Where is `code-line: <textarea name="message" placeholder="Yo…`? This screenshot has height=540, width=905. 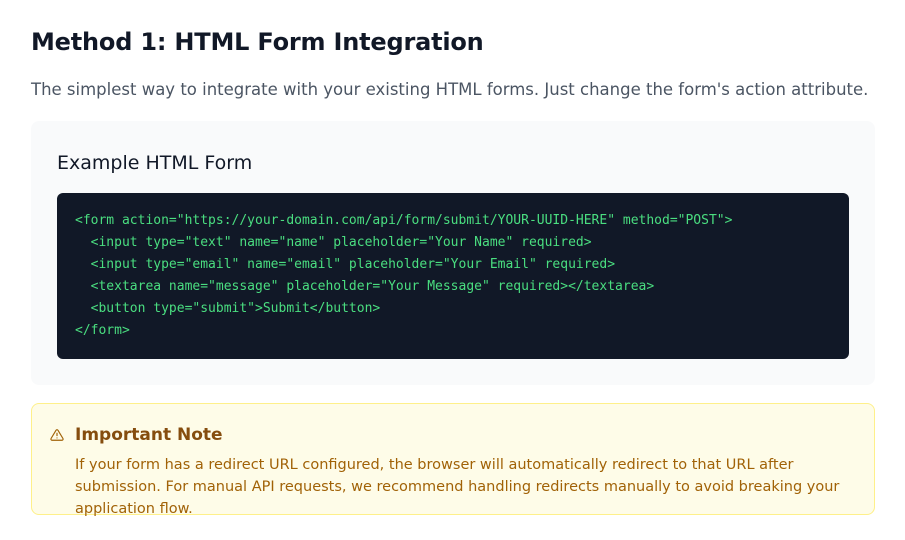 code-line: <textarea name="message" placeholder="Yo… is located at coordinates (365, 286).